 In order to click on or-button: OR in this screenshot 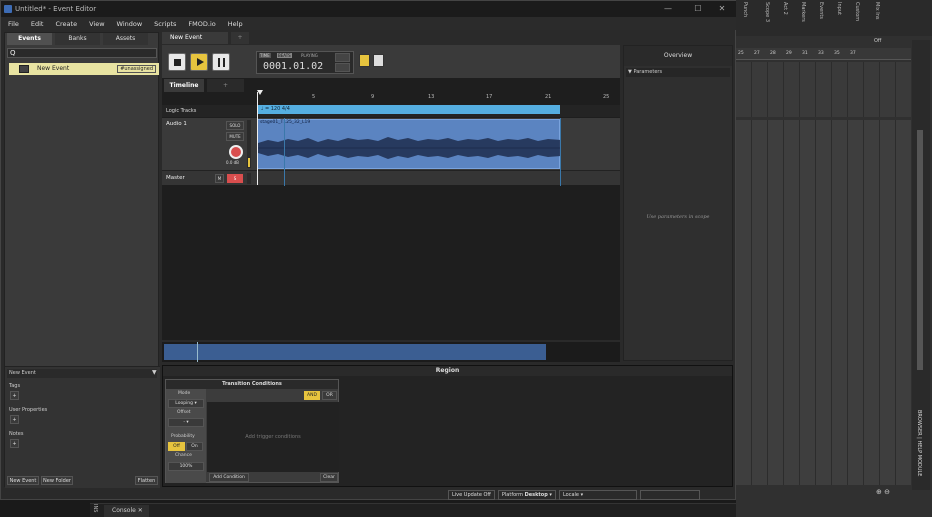, I will do `click(329, 395)`.